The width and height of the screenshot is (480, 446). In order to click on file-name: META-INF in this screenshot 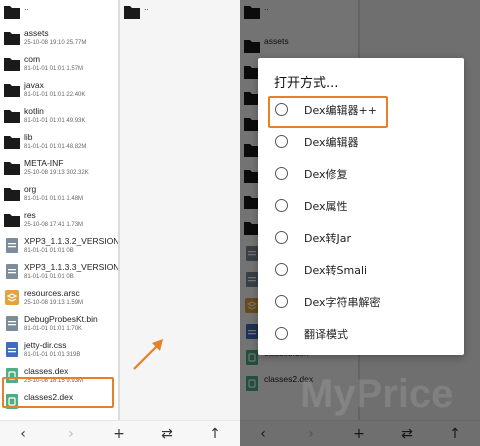, I will do `click(44, 163)`.